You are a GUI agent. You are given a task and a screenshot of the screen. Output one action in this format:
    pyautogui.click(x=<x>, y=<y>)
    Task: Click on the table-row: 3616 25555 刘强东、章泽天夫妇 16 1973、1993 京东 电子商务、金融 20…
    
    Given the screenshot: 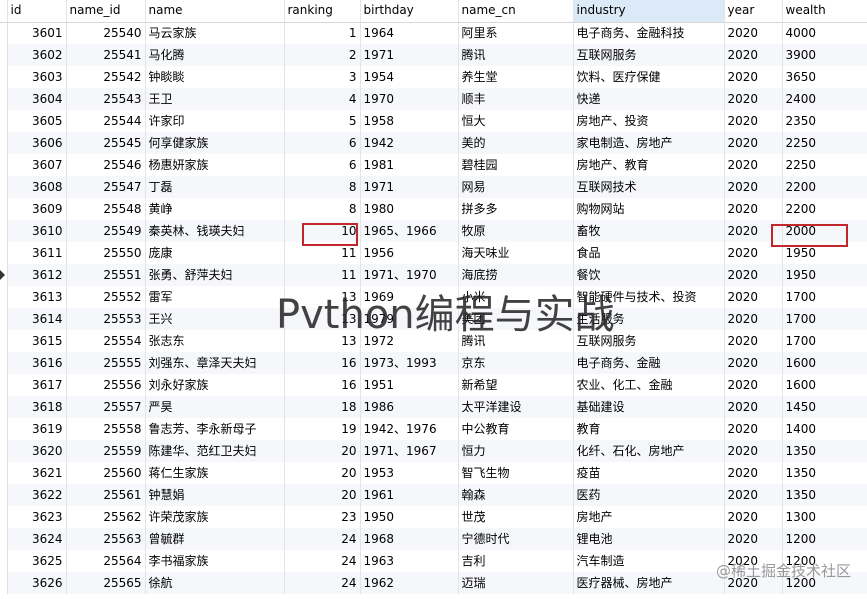 What is the action you would take?
    pyautogui.click(x=433, y=363)
    